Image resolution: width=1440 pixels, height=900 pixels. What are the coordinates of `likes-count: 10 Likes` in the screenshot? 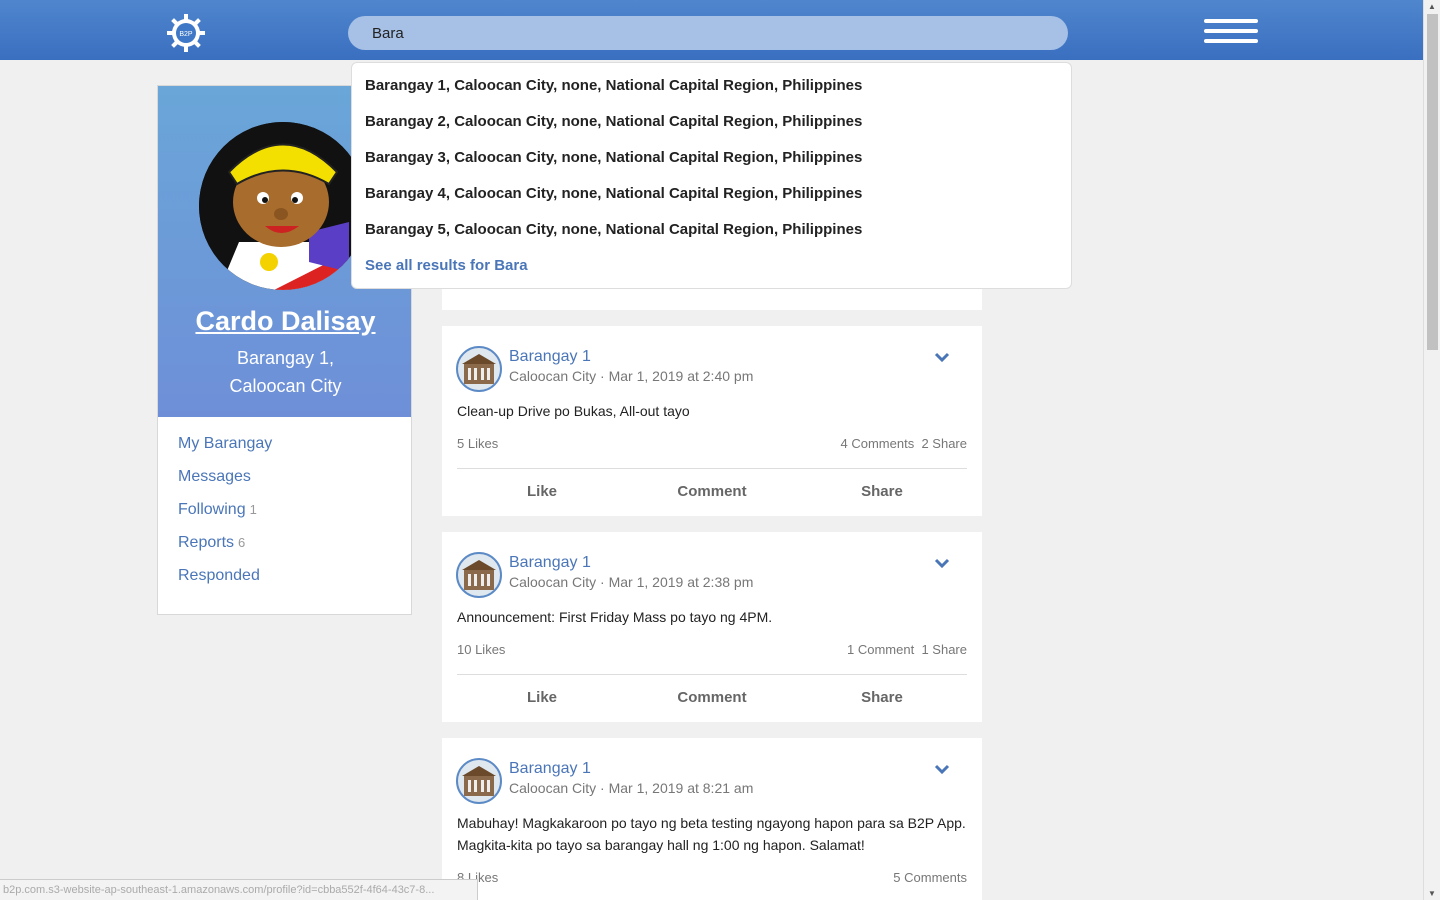 It's located at (481, 649).